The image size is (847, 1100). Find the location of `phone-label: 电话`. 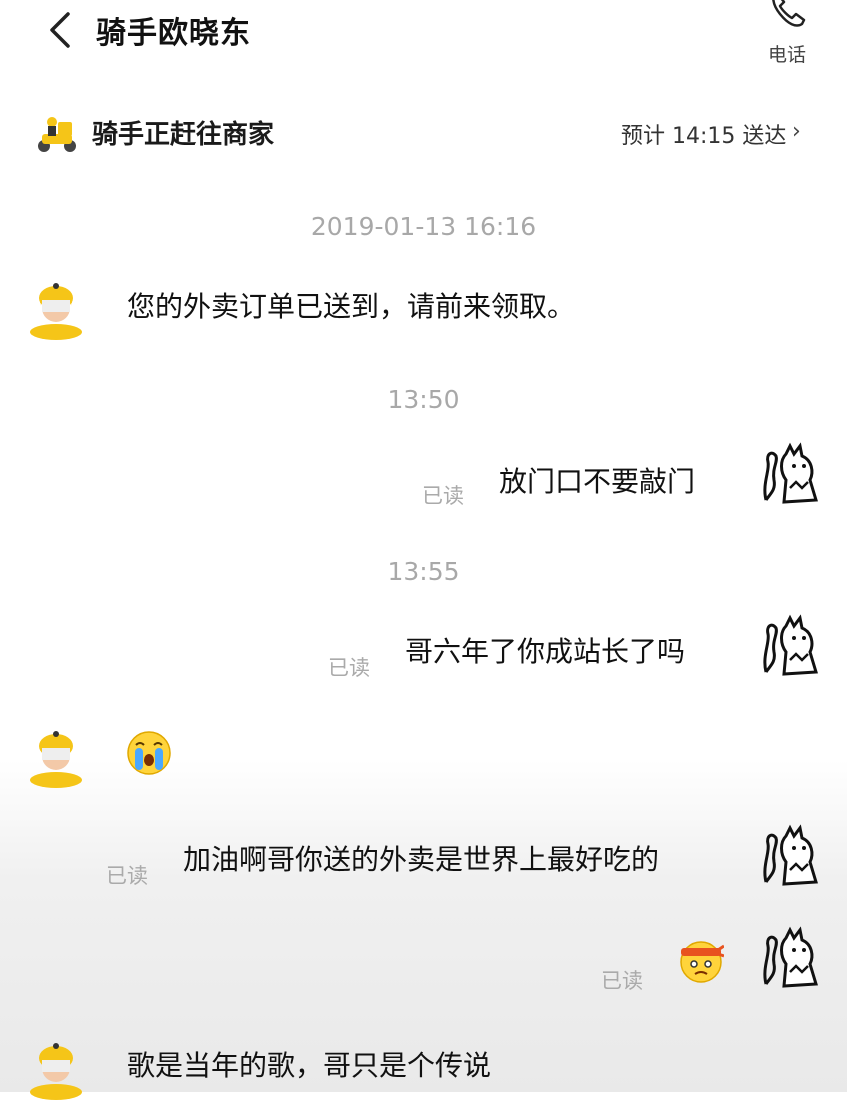

phone-label: 电话 is located at coordinates (787, 53).